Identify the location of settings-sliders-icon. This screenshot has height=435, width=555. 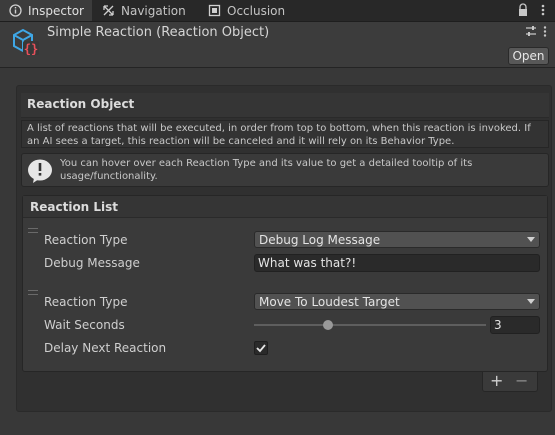
(531, 31).